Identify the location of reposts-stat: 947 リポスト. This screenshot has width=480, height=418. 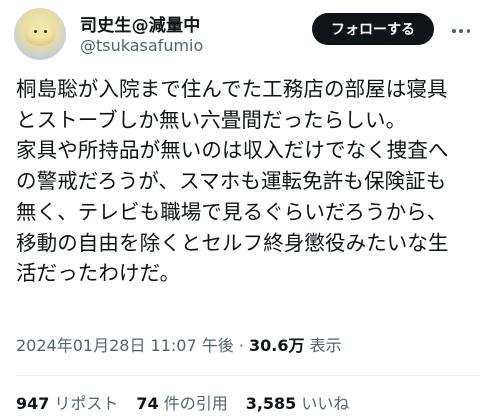
(67, 402).